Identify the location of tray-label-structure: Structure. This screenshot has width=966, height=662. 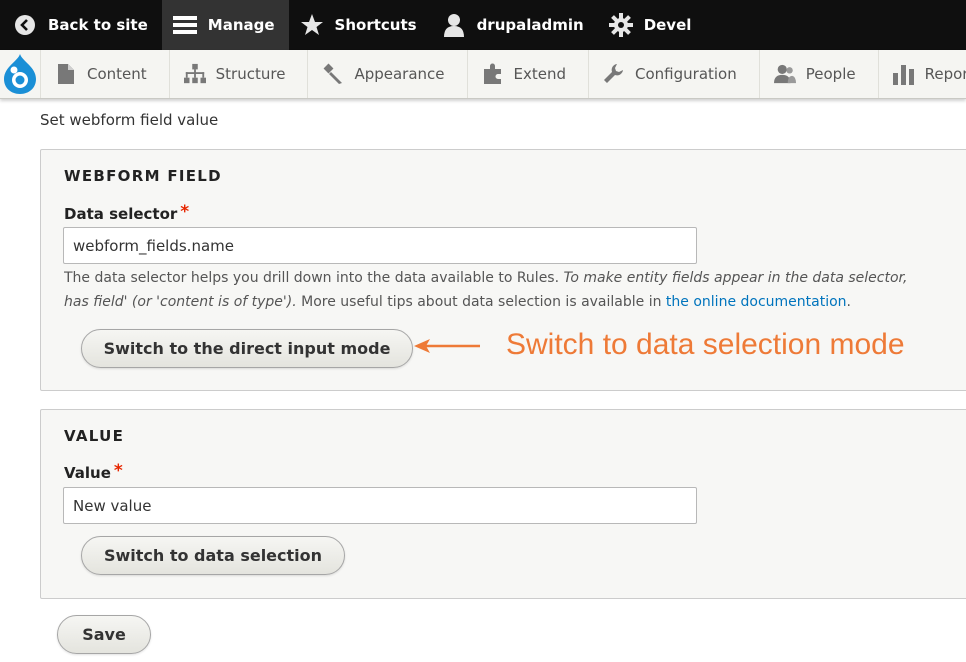
(250, 74).